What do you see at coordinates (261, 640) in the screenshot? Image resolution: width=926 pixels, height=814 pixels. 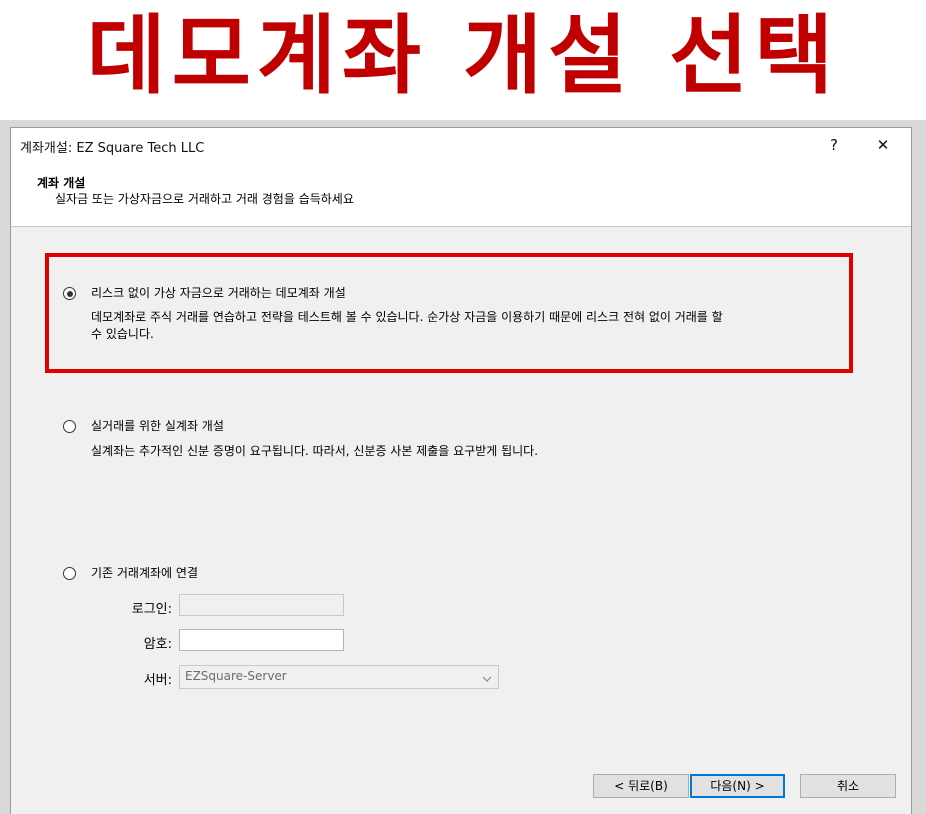 I see `password-field` at bounding box center [261, 640].